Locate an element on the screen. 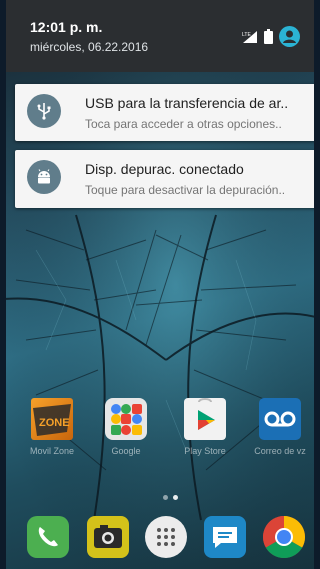 The image size is (320, 569). google-folder-icon is located at coordinates (126, 419).